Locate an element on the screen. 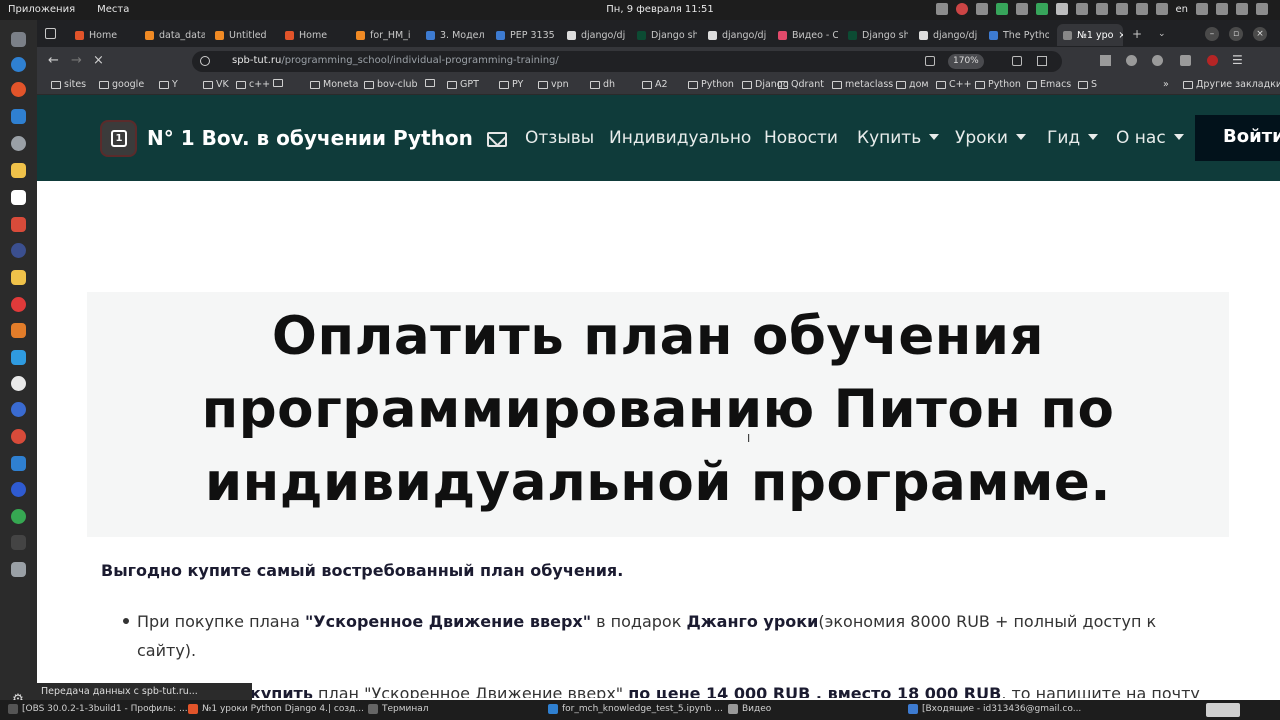  bookmark-item: vpn is located at coordinates (553, 84).